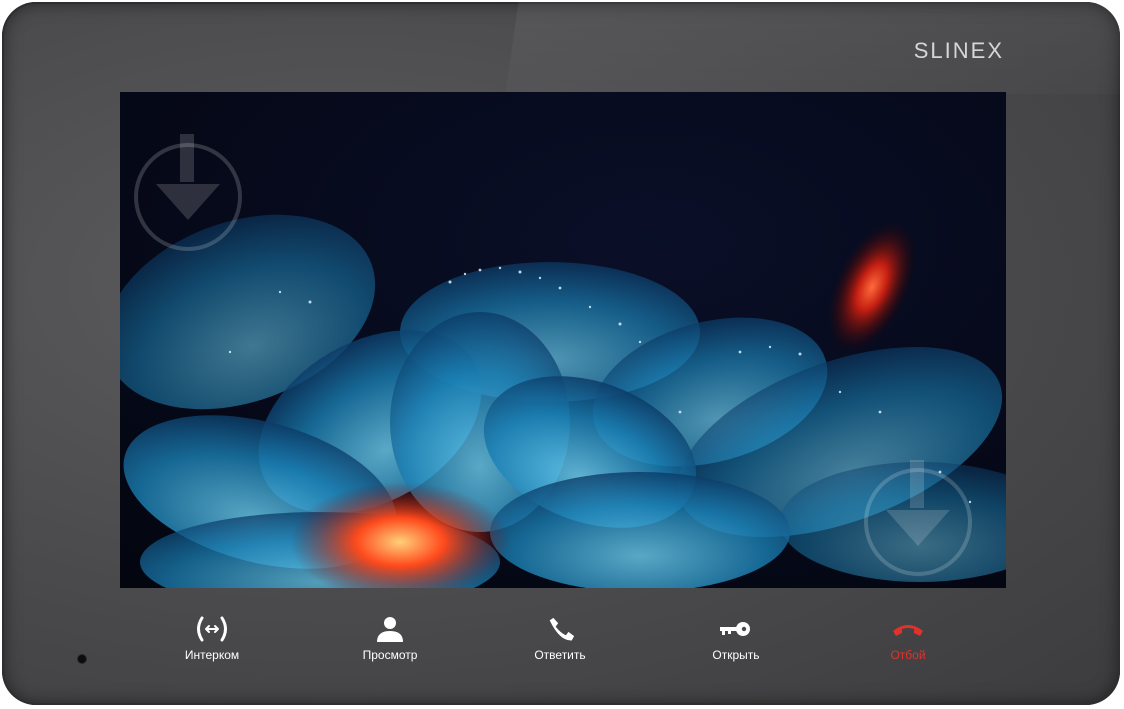  I want to click on intercom-button: Интерком, so click(212, 638).